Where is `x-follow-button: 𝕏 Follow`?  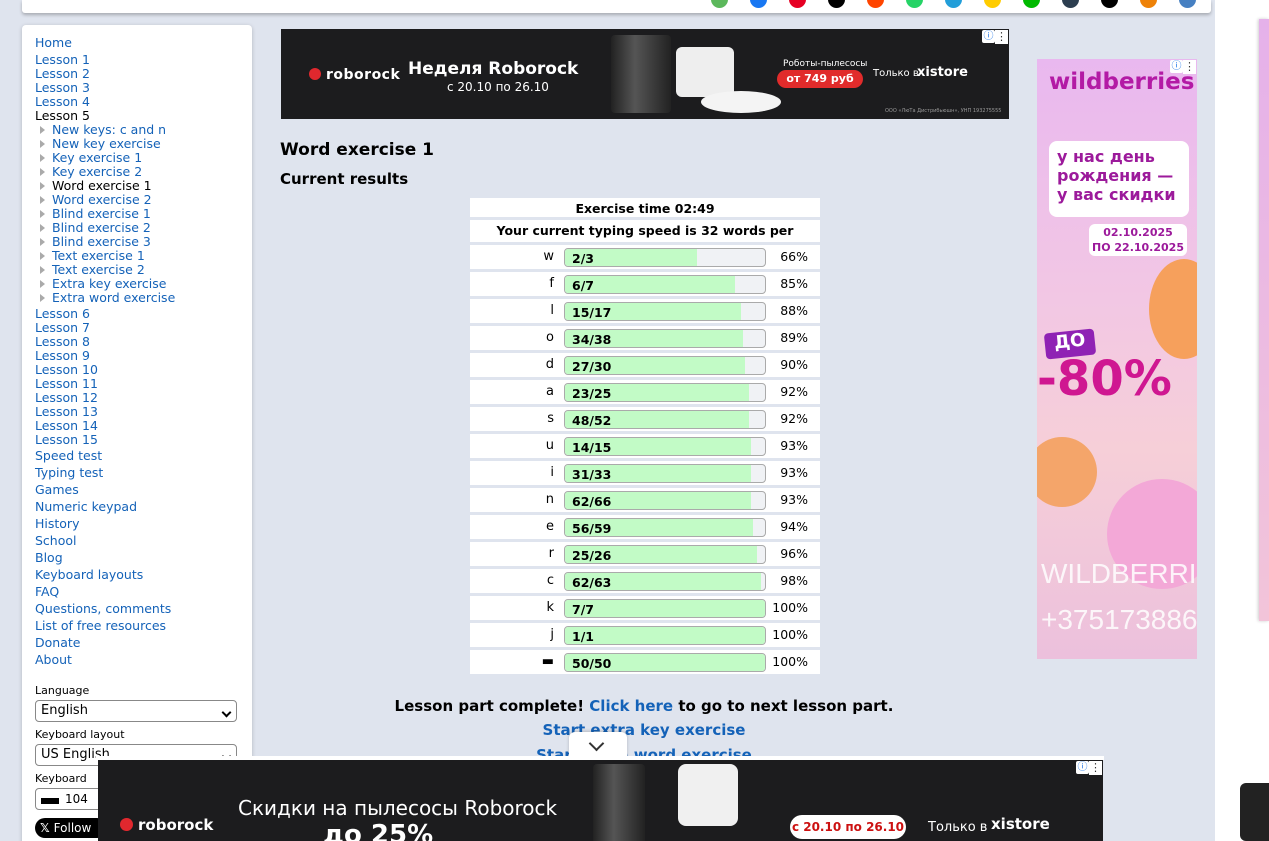 x-follow-button: 𝕏 Follow is located at coordinates (71, 828).